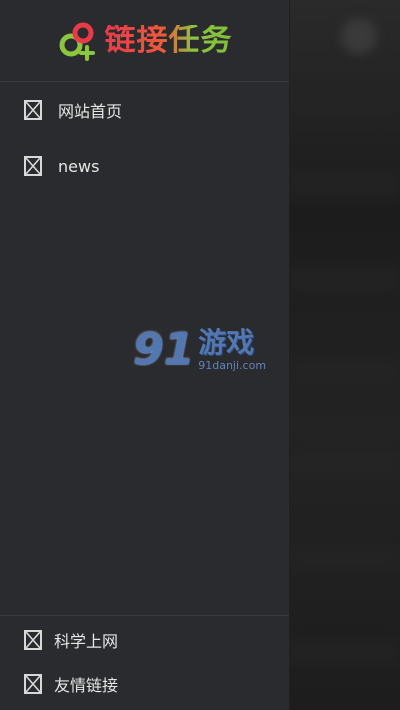  I want to click on footer-item-label: 友情链接, so click(86, 685).